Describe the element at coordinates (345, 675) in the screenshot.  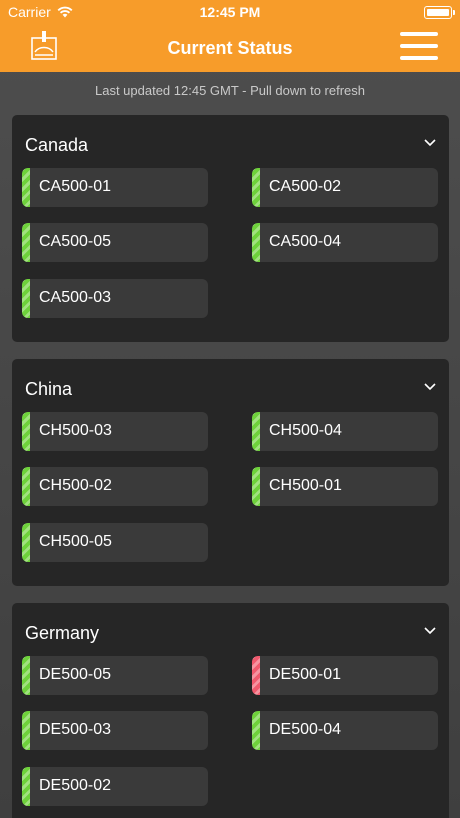
I see `device-tile: DE500-01` at that location.